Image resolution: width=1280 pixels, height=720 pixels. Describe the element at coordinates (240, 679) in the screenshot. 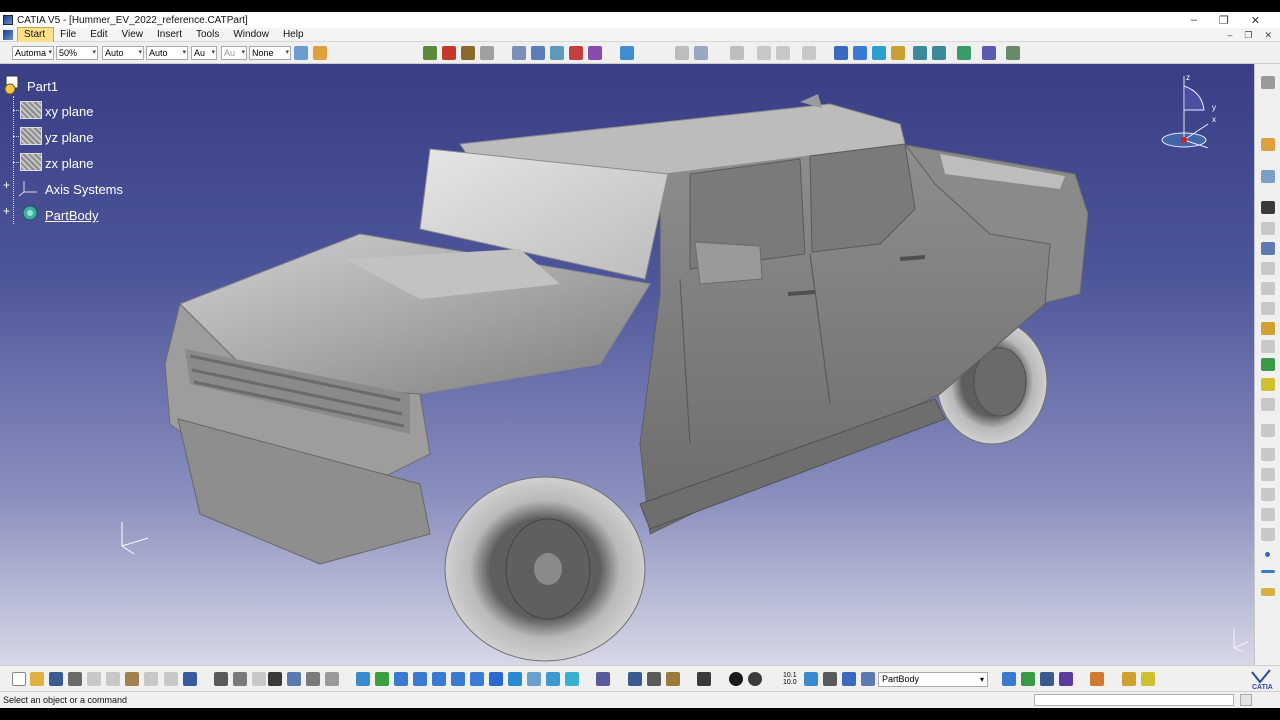

I see `knowledge-icon` at that location.